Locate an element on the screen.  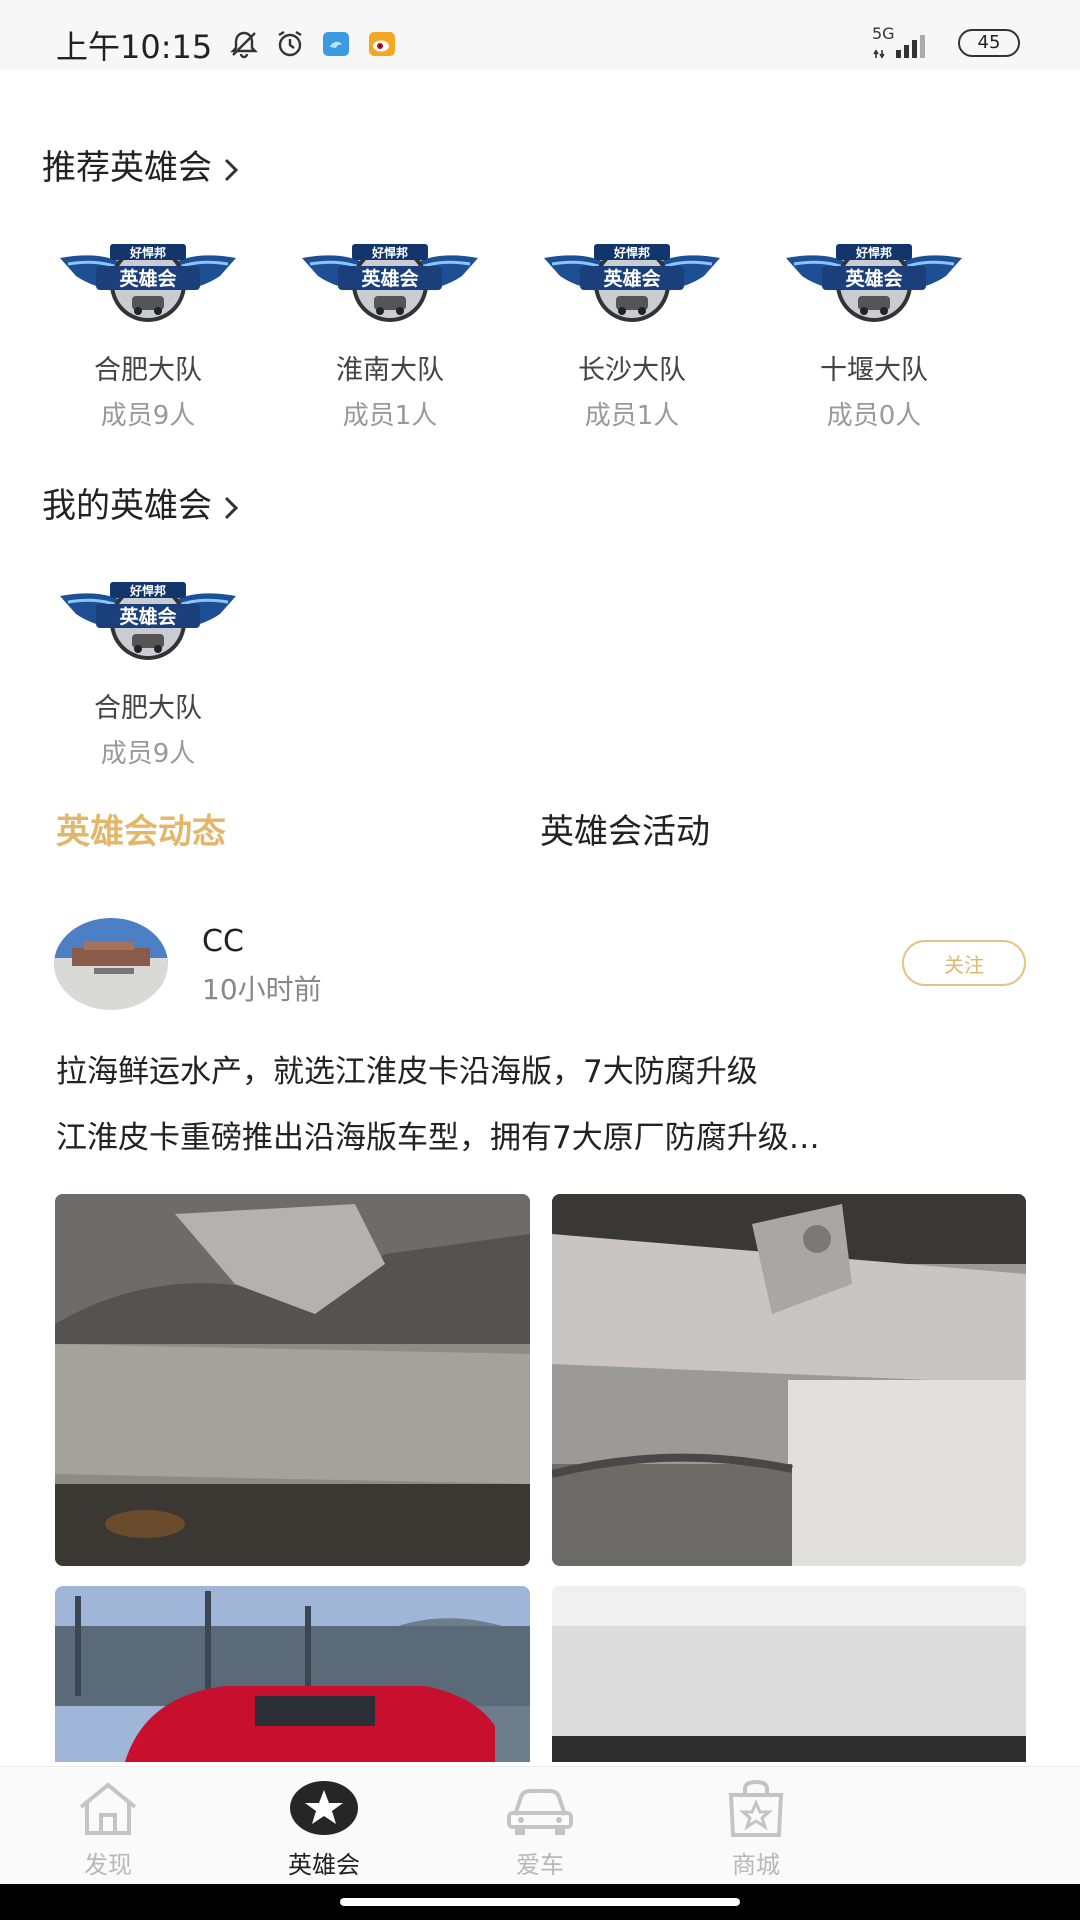
home-icon is located at coordinates (108, 1808).